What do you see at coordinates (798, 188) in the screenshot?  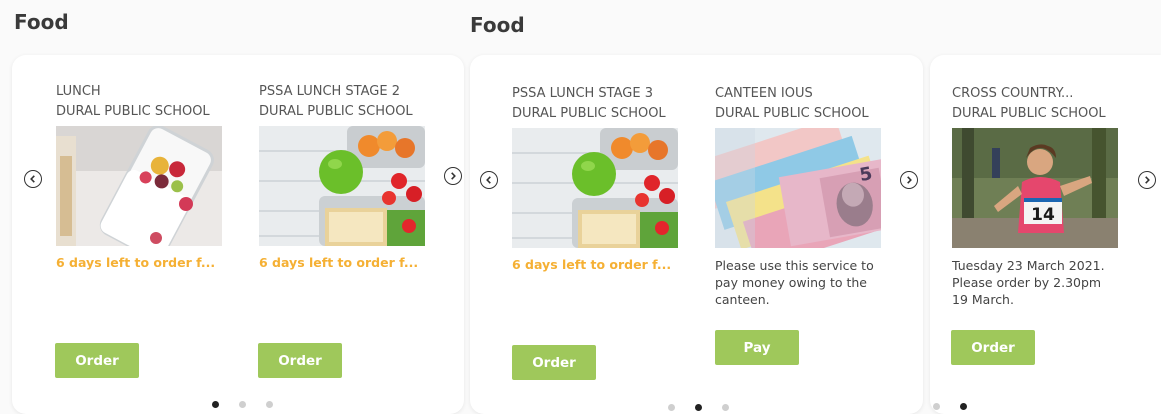 I see `card-image-banknotes: 5` at bounding box center [798, 188].